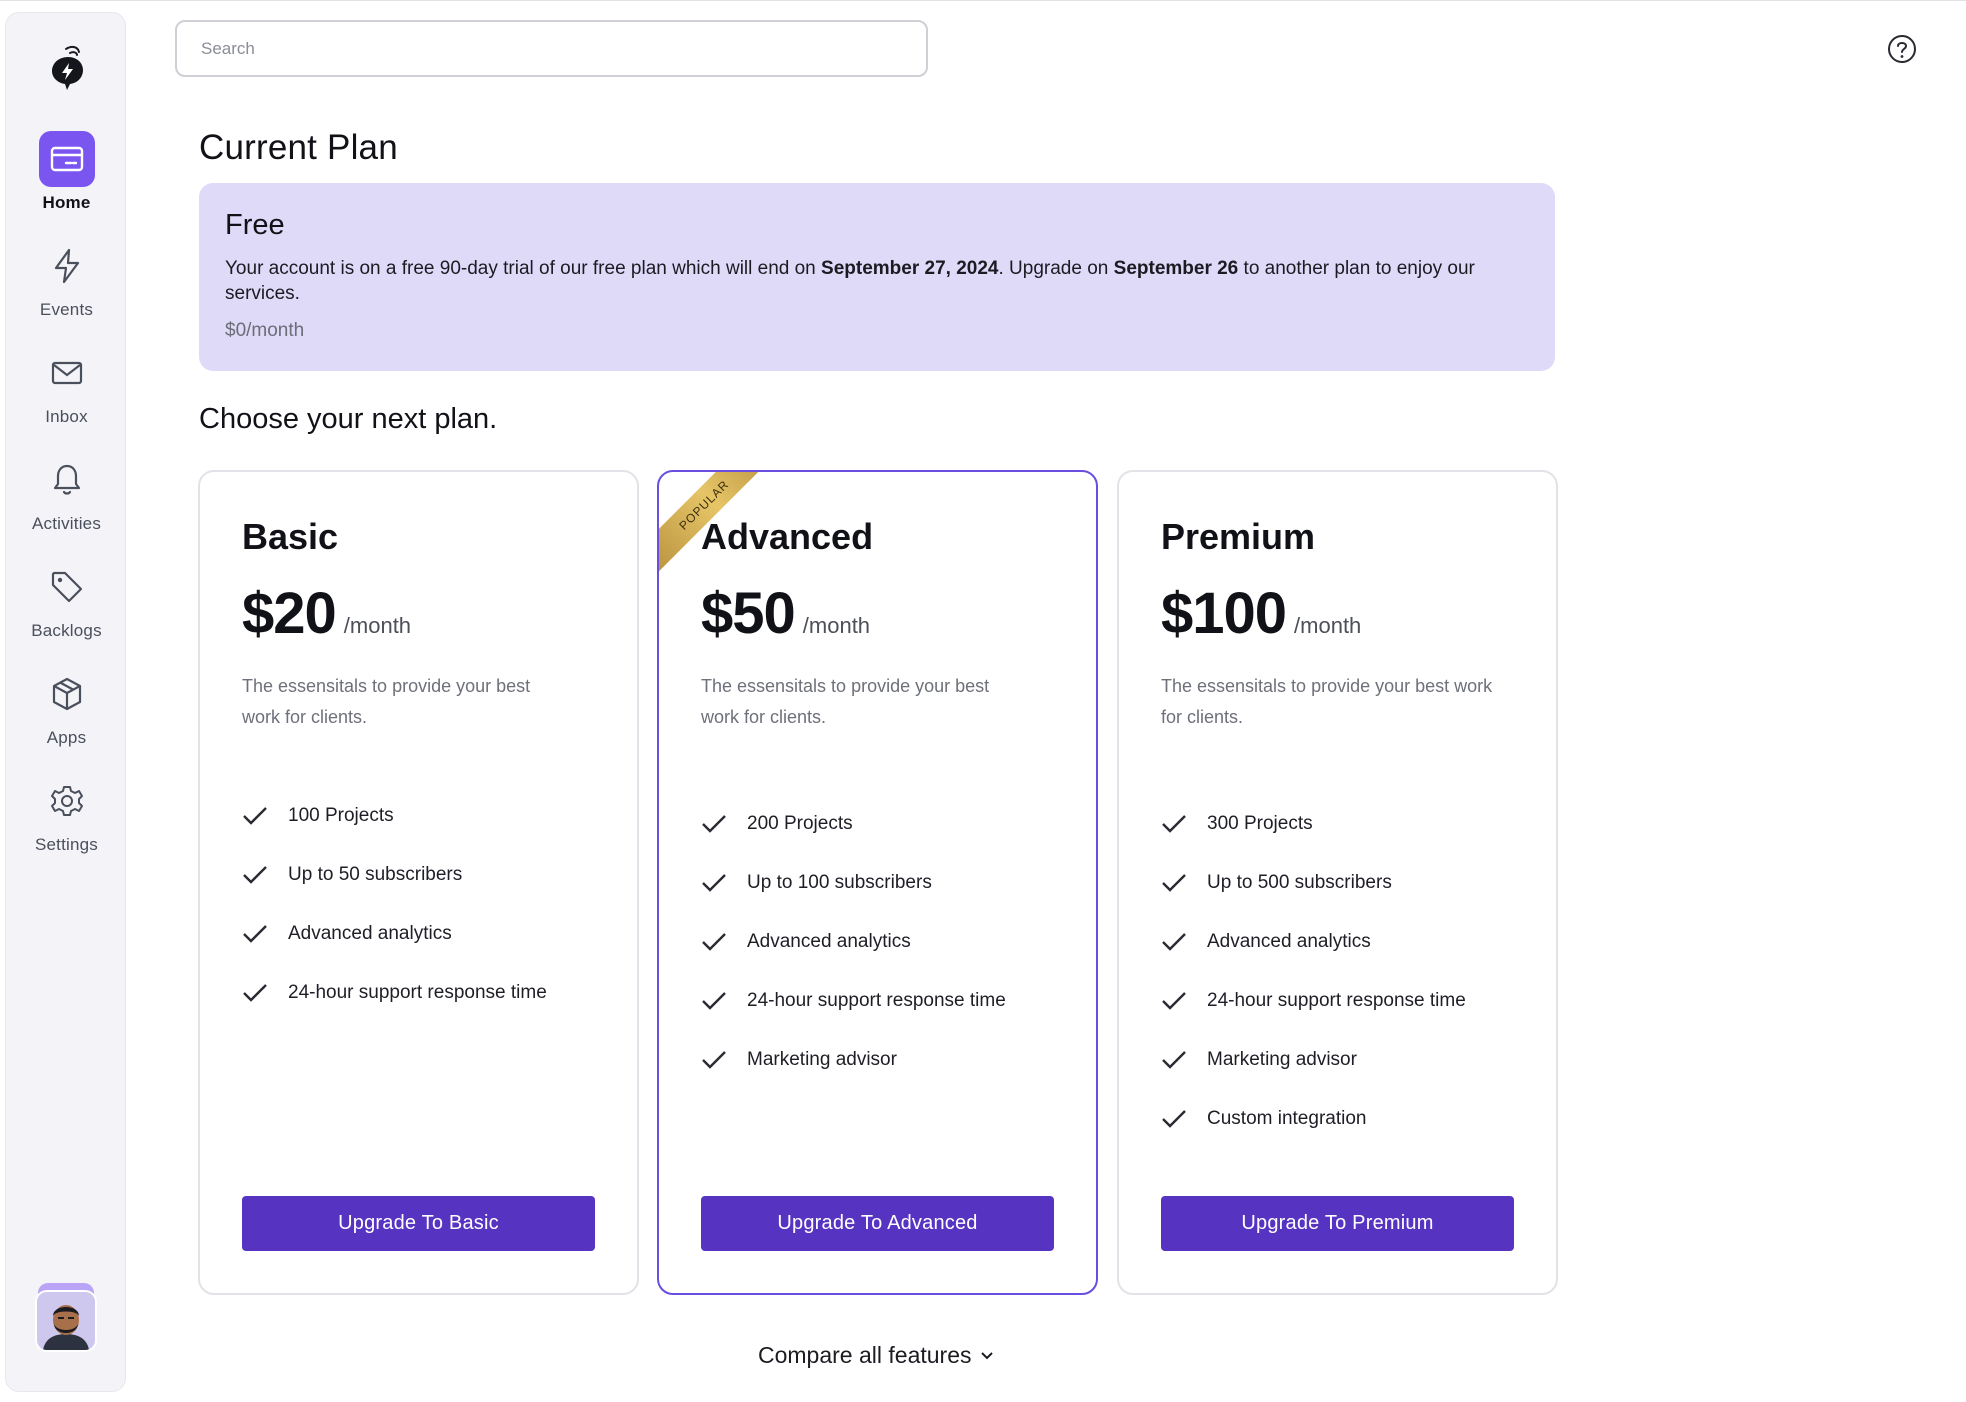 The width and height of the screenshot is (1966, 1402). I want to click on plan-price: $100, so click(1224, 613).